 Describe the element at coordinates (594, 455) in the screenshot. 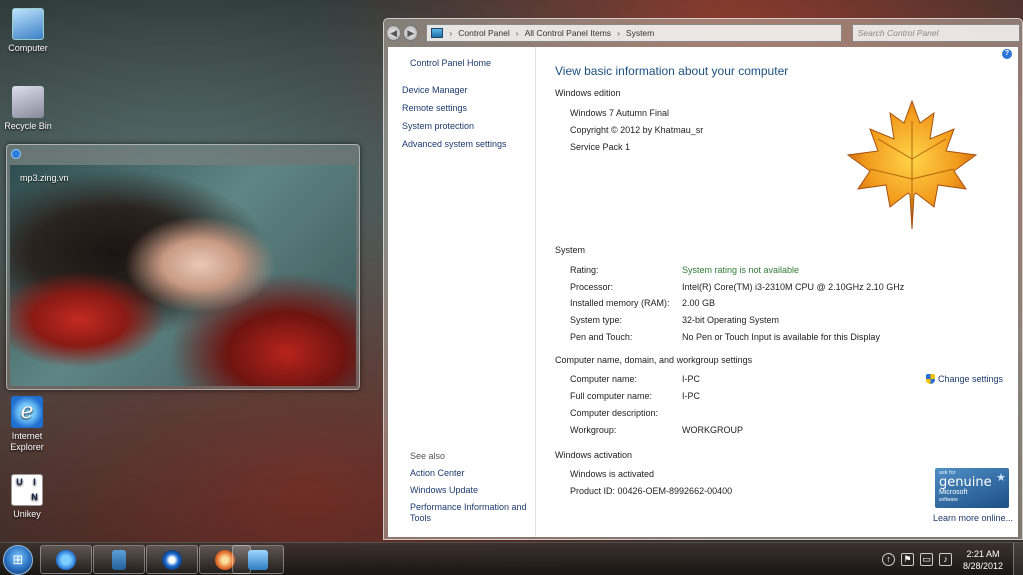

I see `section-heading: Windows activation` at that location.